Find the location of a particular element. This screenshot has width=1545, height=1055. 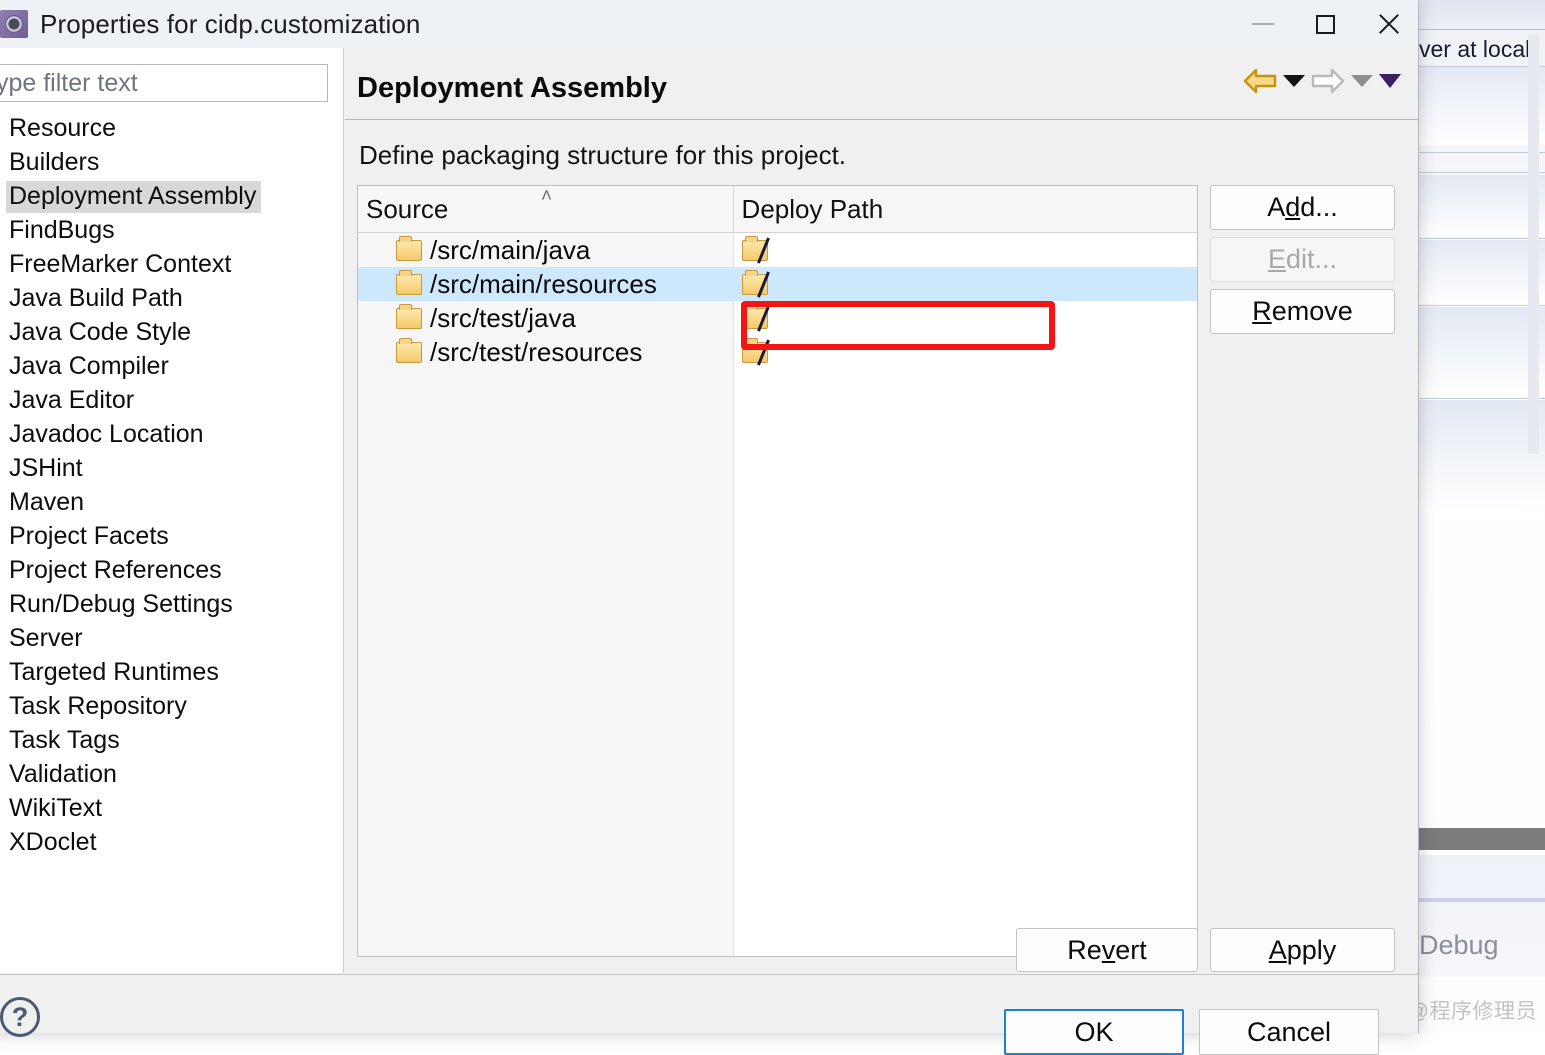

sidebar-item-label: Java Compiler is located at coordinates (89, 366).